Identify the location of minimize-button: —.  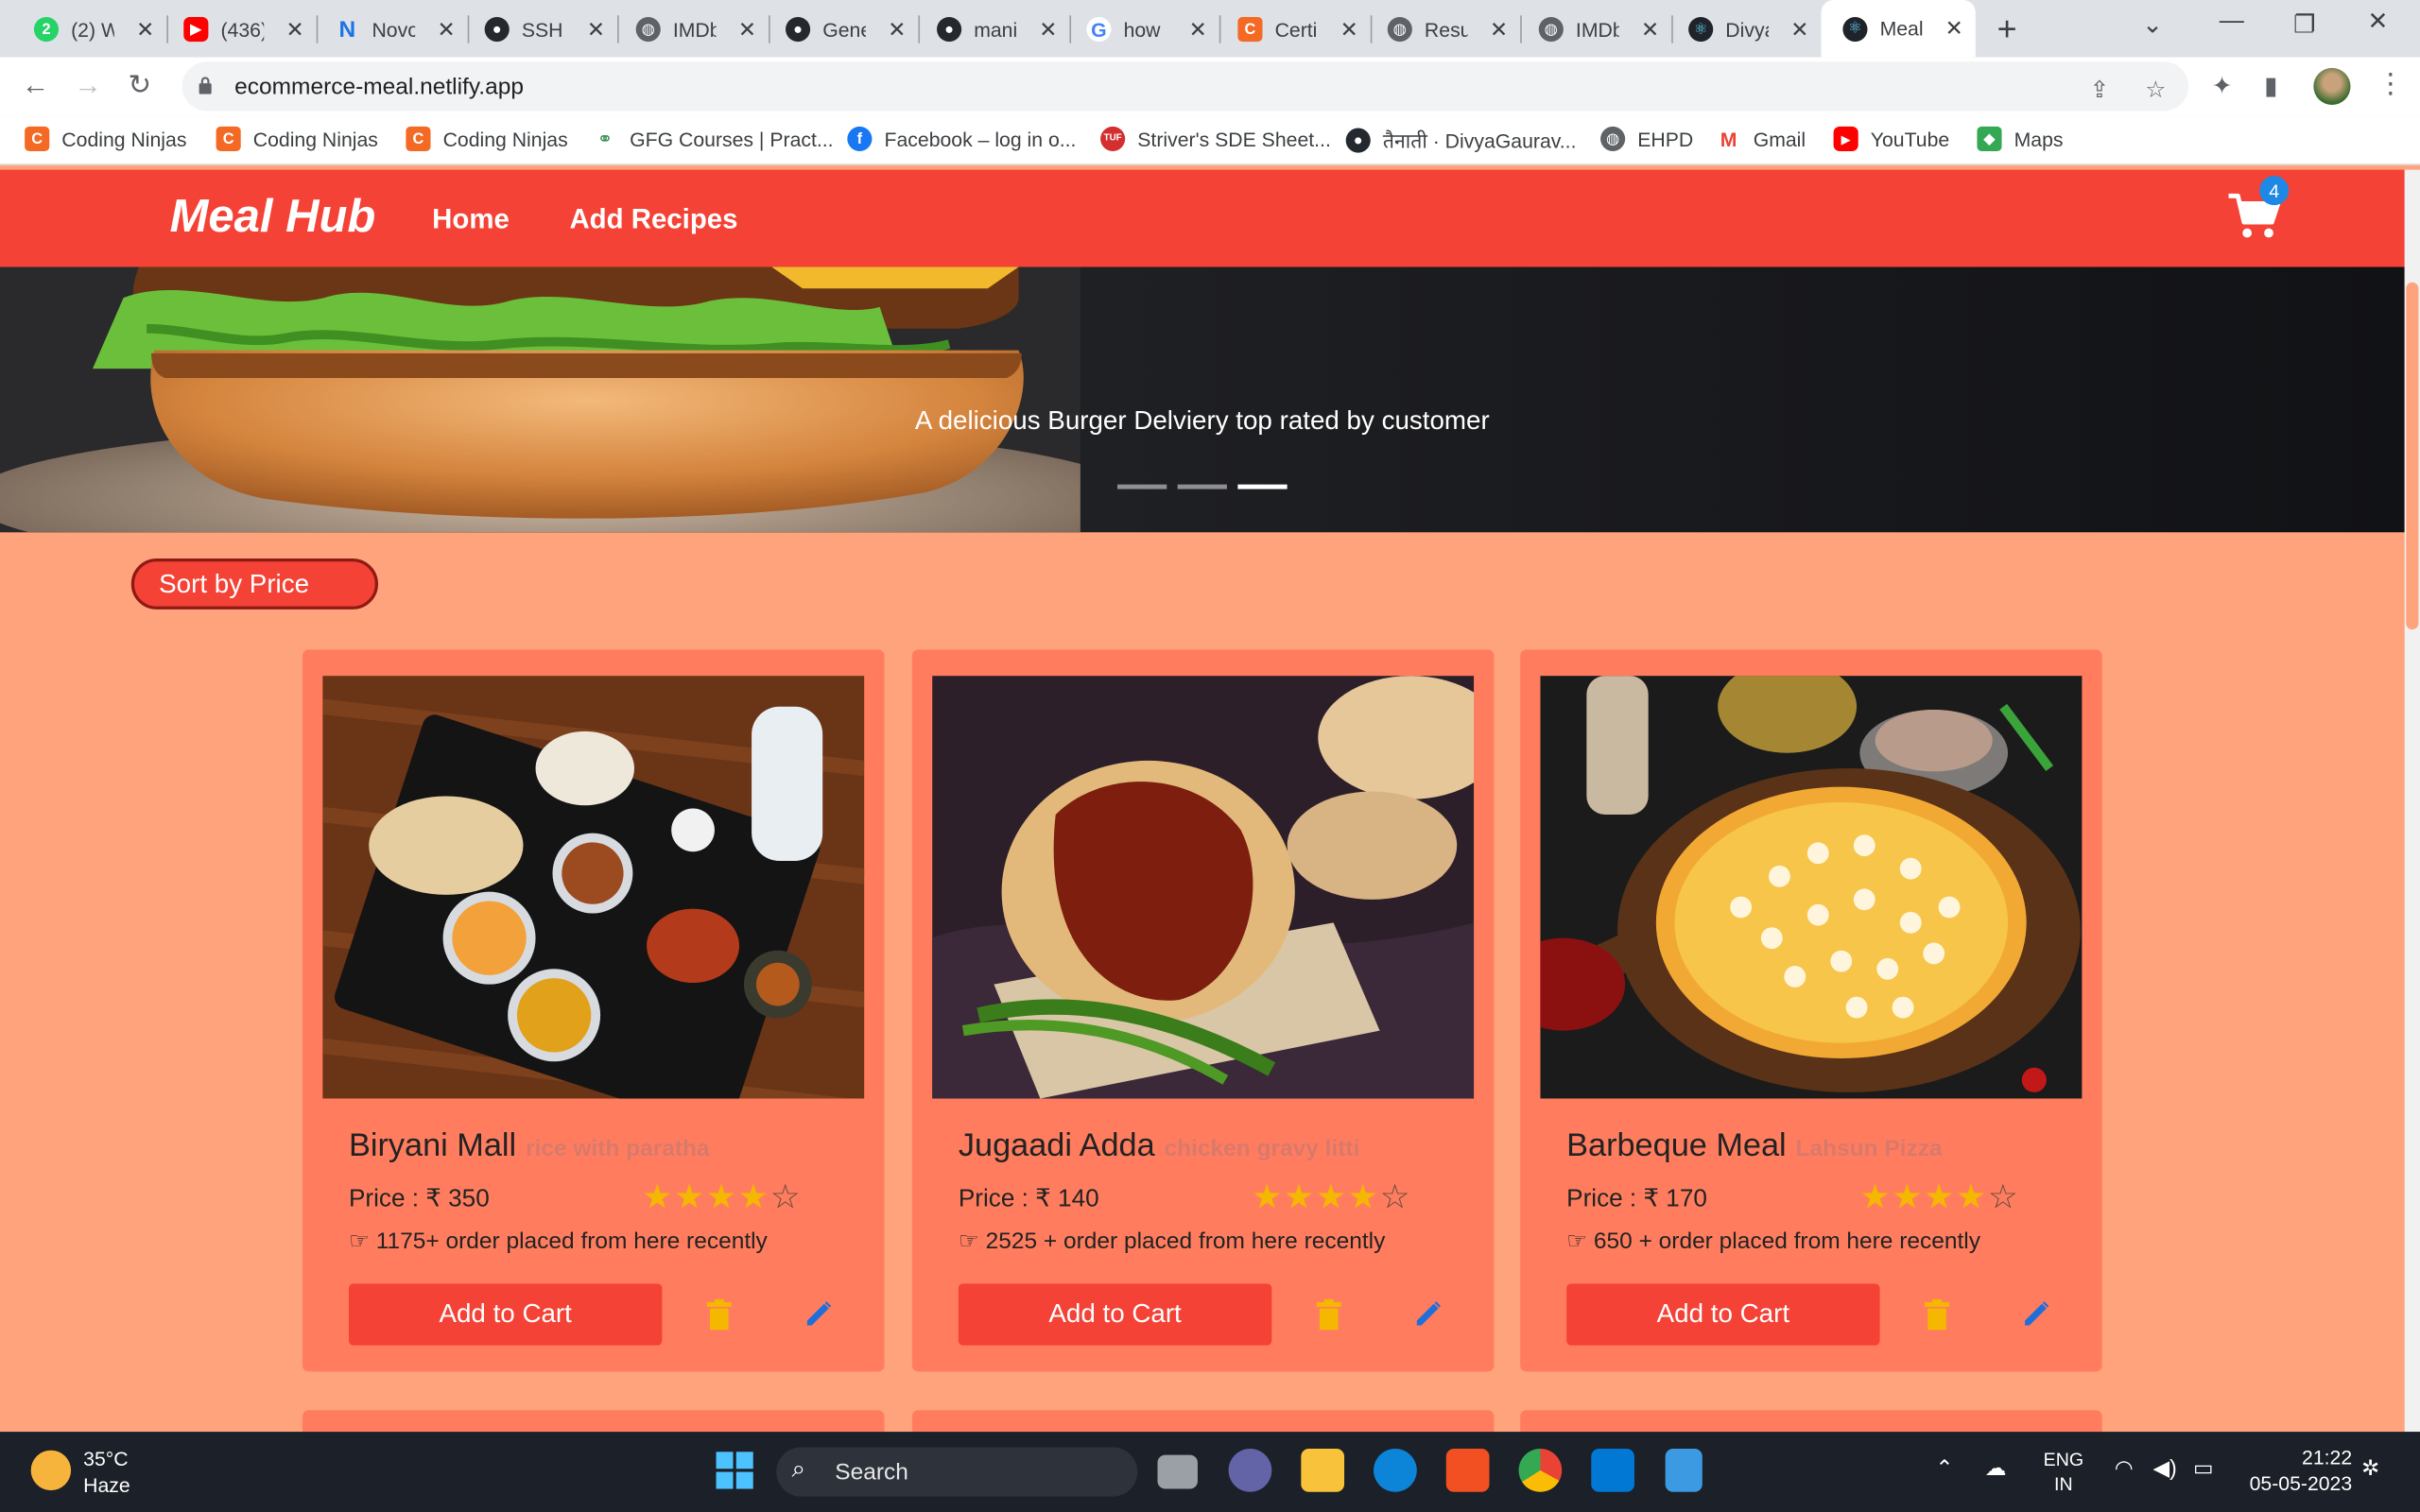
(2232, 21).